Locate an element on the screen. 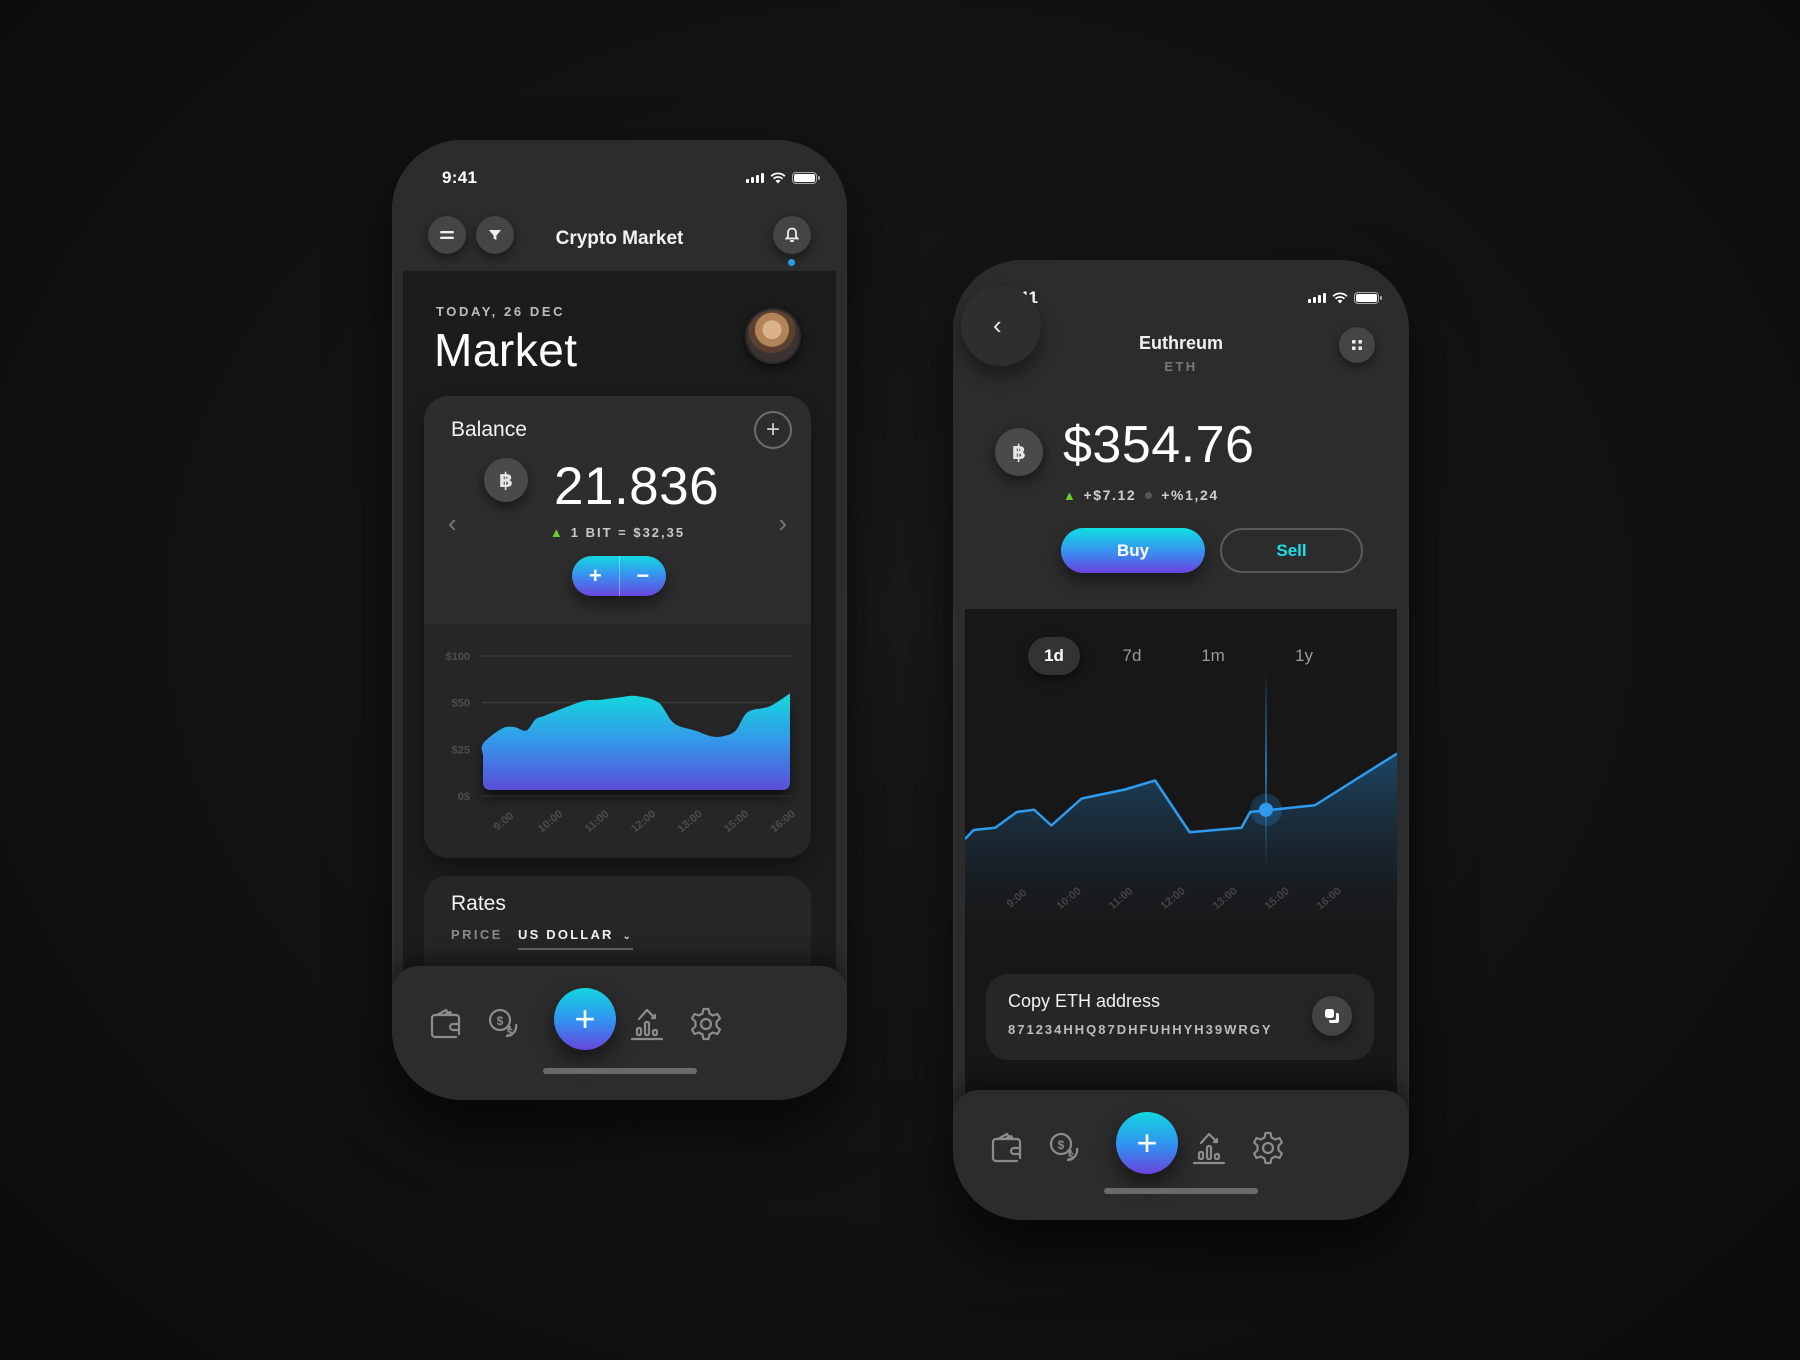 This screenshot has height=1360, width=1800. back-button: ‹ is located at coordinates (1001, 326).